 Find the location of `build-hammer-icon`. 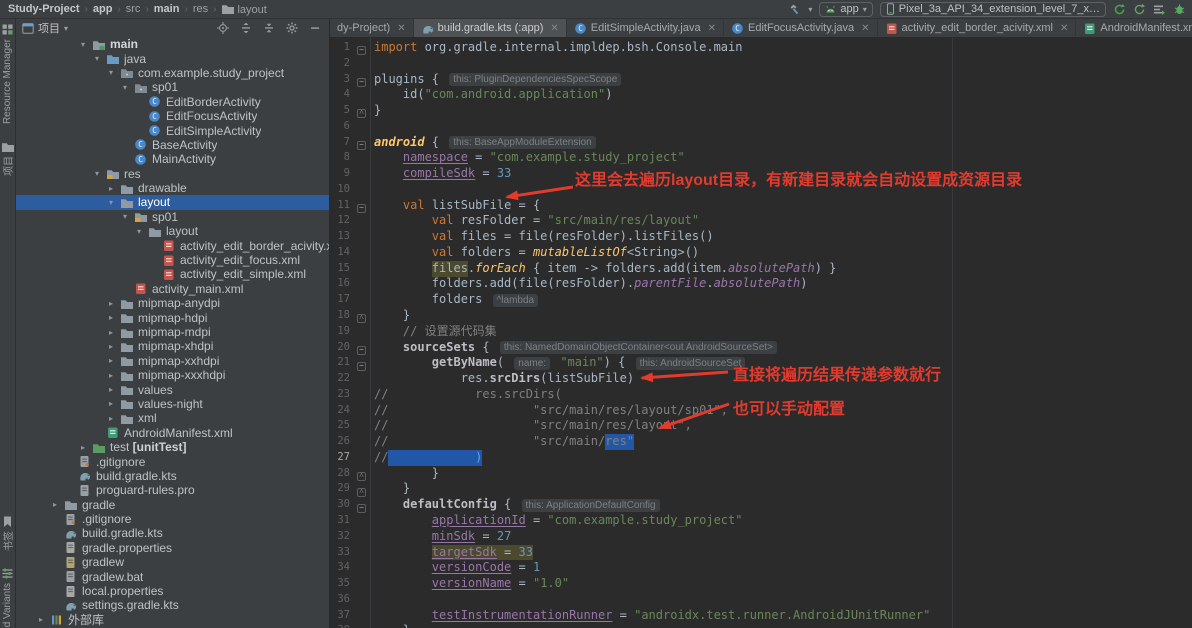

build-hammer-icon is located at coordinates (794, 9).